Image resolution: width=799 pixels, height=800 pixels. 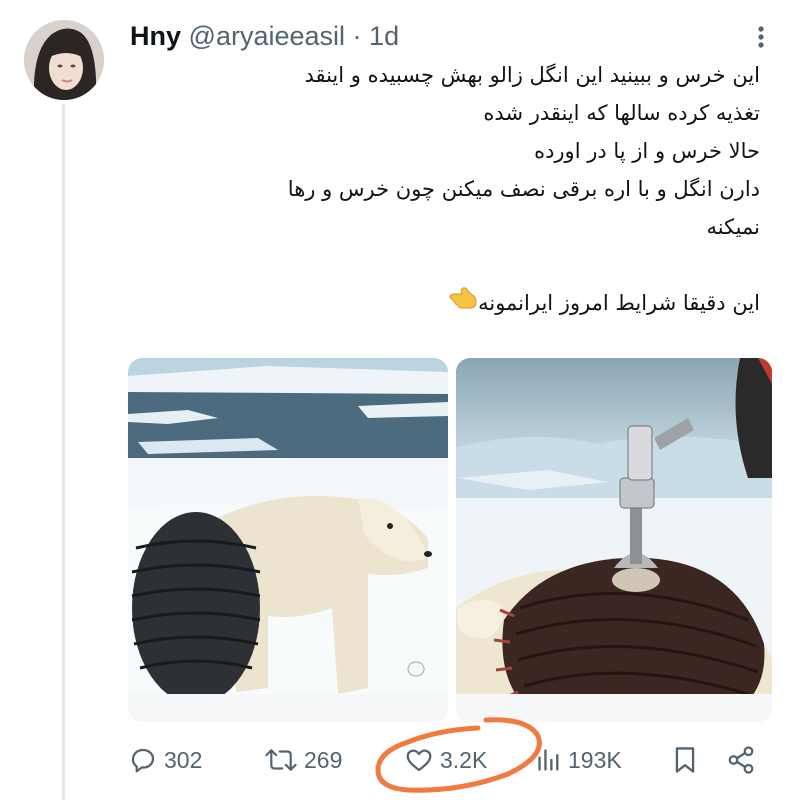 What do you see at coordinates (595, 759) in the screenshot?
I see `views-count: 193K` at bounding box center [595, 759].